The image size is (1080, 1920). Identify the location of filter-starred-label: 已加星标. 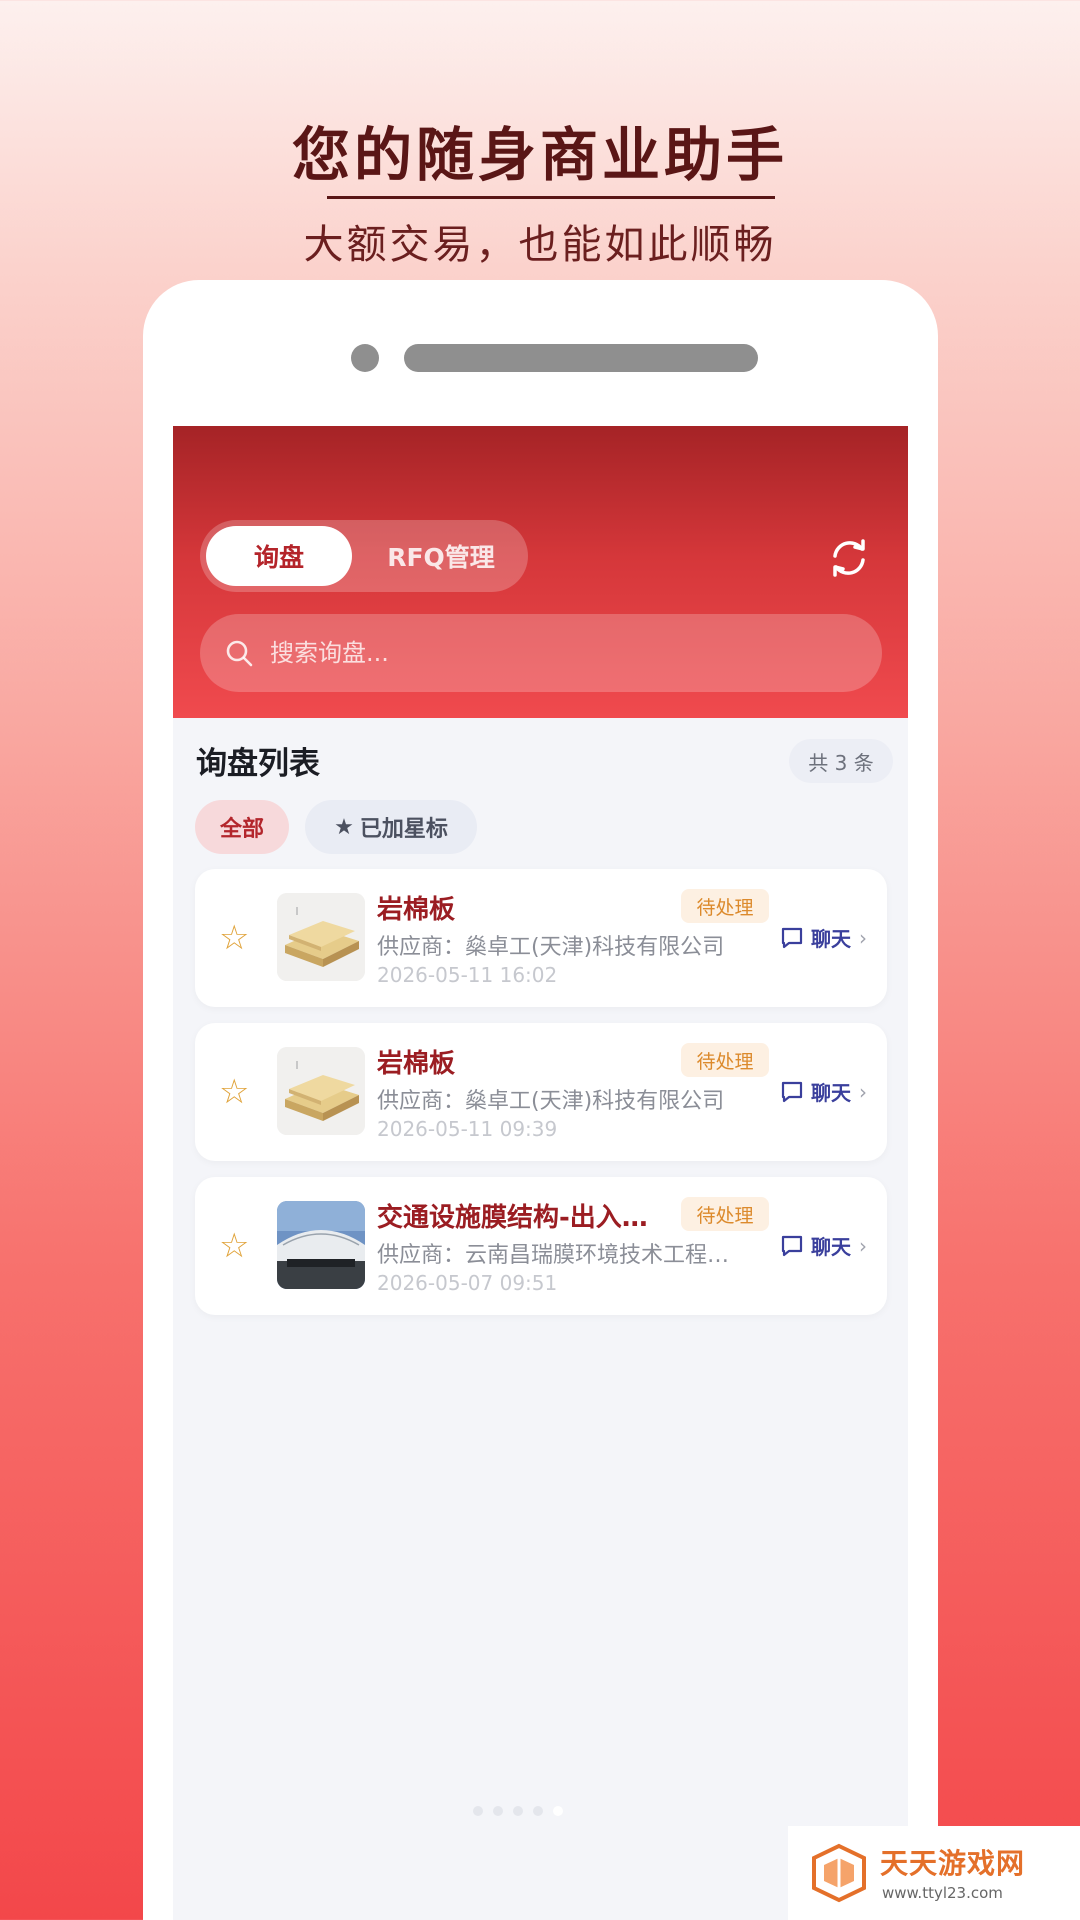
(403, 829).